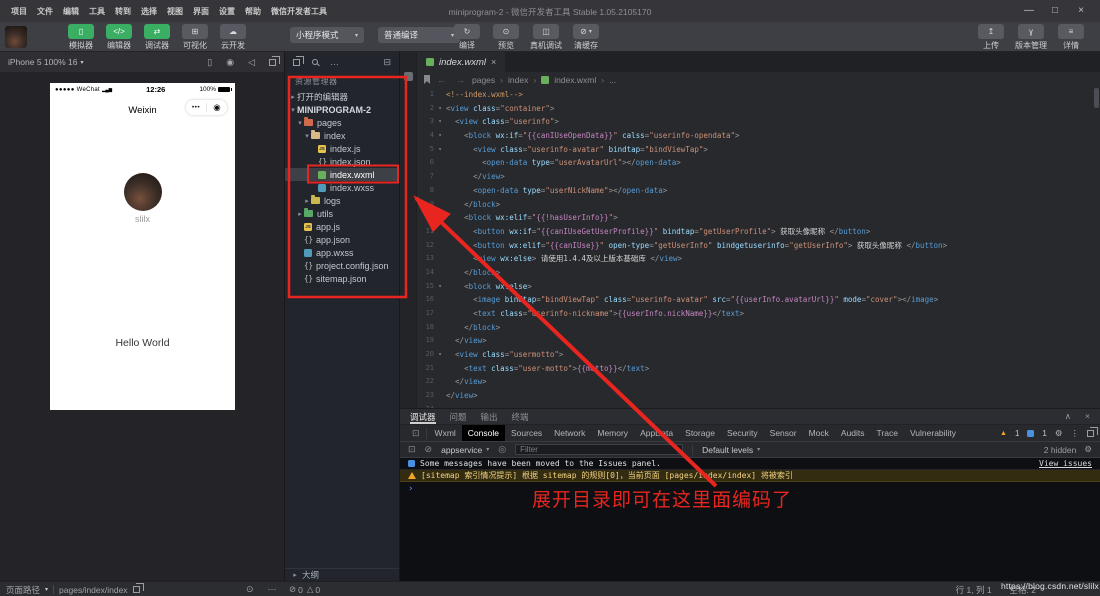  What do you see at coordinates (195, 37) in the screenshot?
I see `visualization-button: ⊞ 可视化` at bounding box center [195, 37].